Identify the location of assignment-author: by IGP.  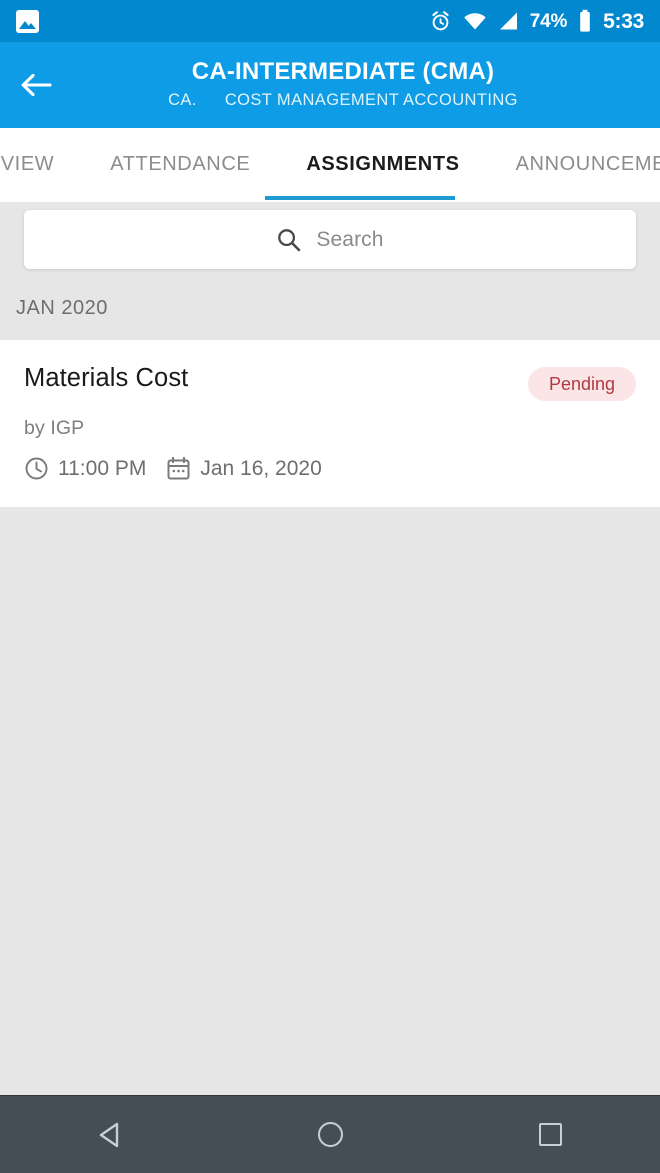
(54, 428).